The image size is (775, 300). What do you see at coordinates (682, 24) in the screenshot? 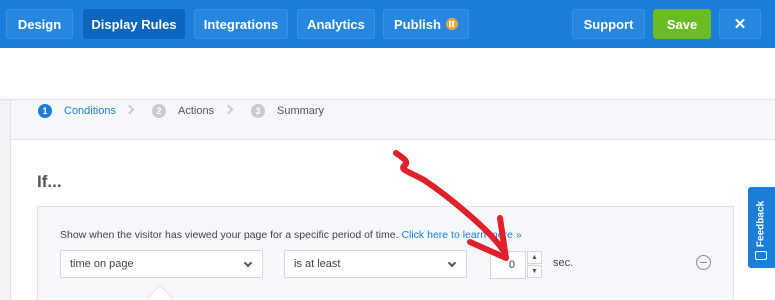
I see `save-button: Save` at bounding box center [682, 24].